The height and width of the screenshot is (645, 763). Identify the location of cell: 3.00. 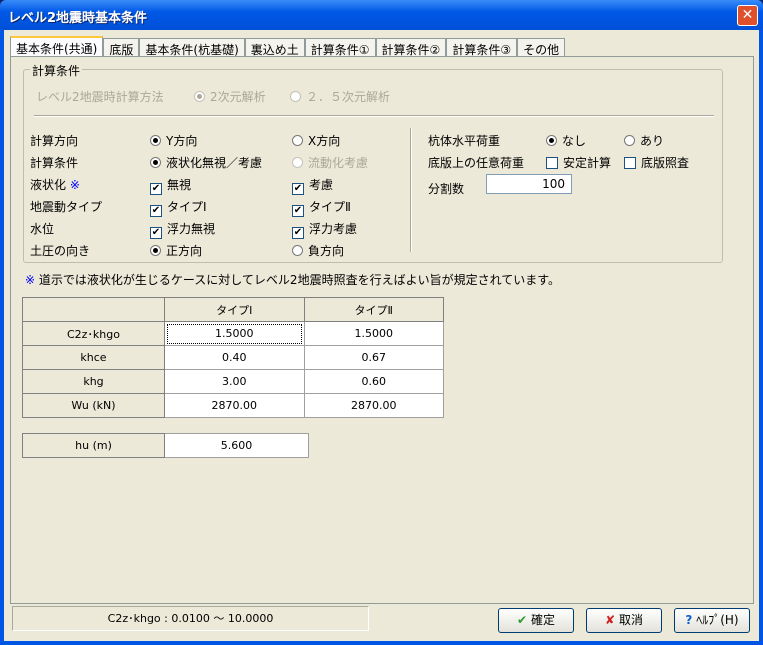
(234, 381).